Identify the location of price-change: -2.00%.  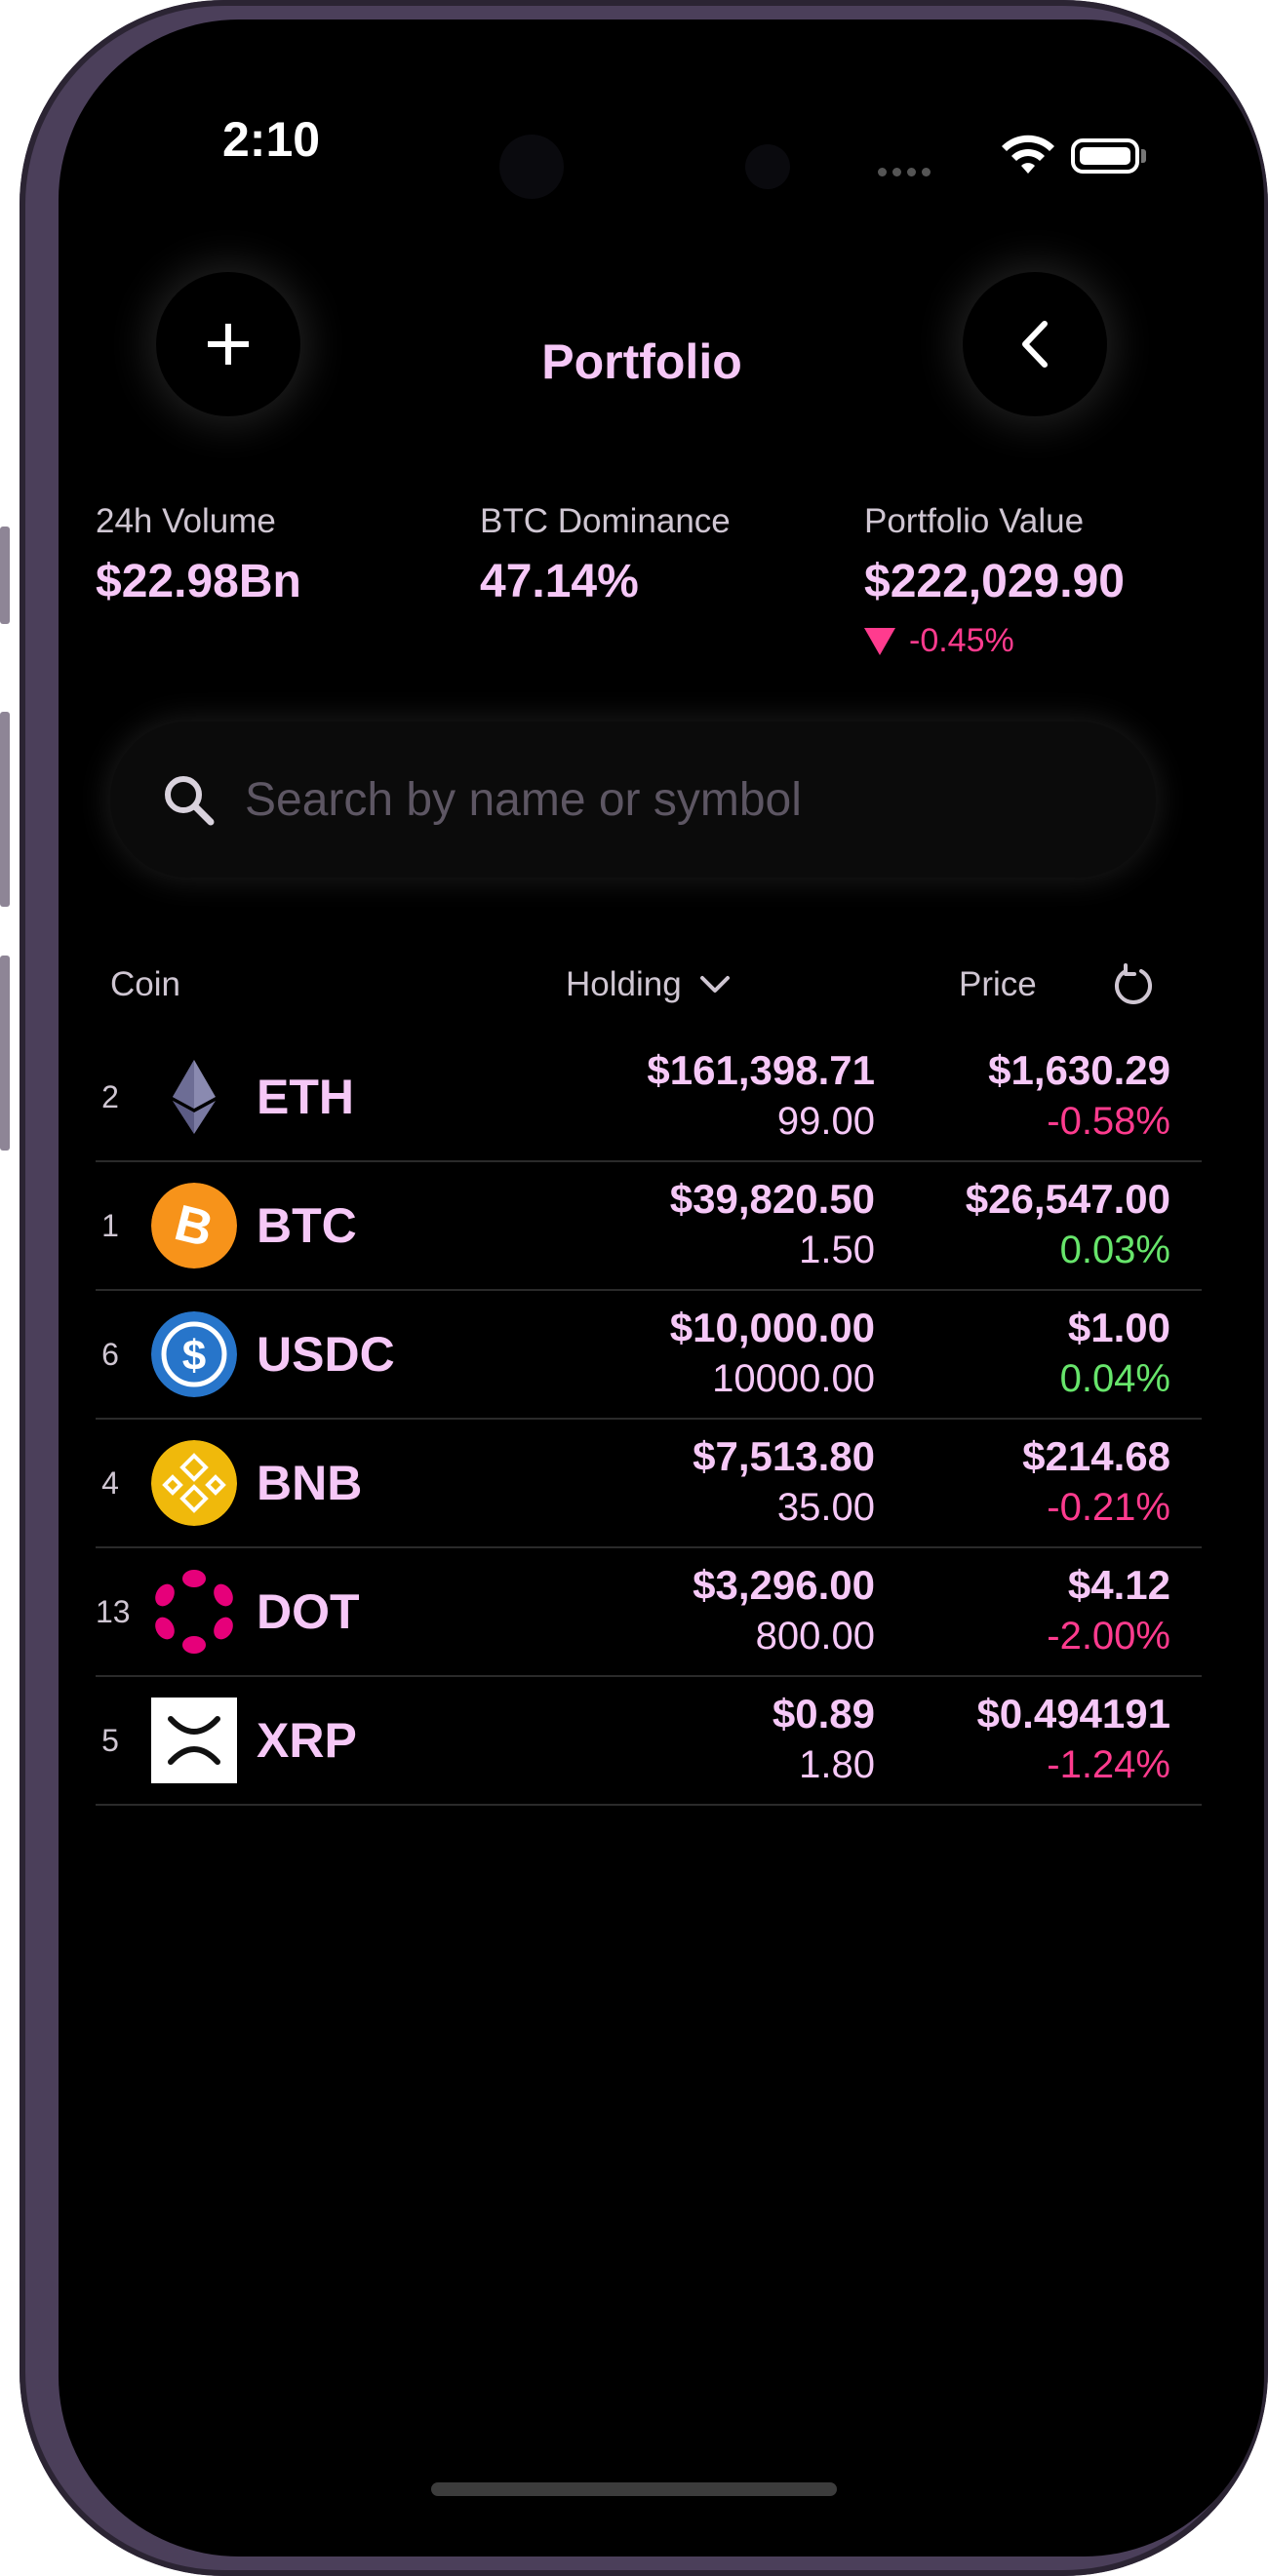
(1109, 1636).